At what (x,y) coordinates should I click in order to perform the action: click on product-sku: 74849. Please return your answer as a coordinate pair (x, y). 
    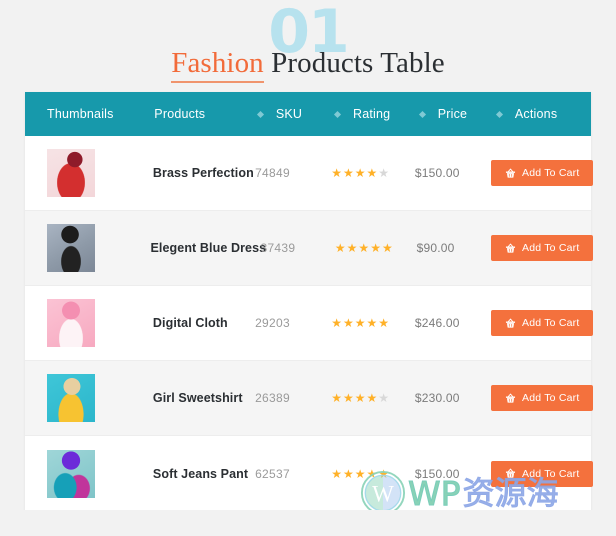
    Looking at the image, I should click on (272, 173).